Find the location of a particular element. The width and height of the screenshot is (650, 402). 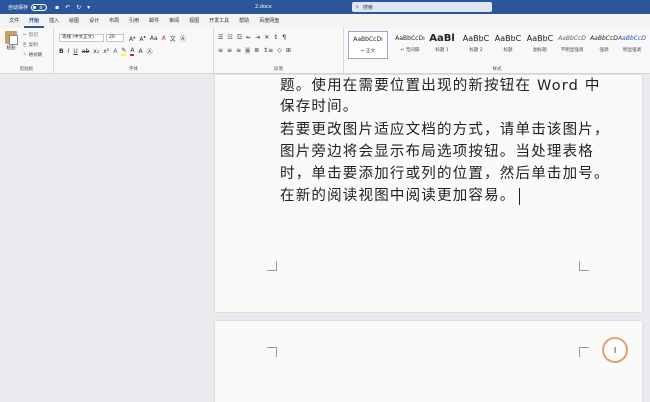

autosave-label: 自动保存 is located at coordinates (18, 7).